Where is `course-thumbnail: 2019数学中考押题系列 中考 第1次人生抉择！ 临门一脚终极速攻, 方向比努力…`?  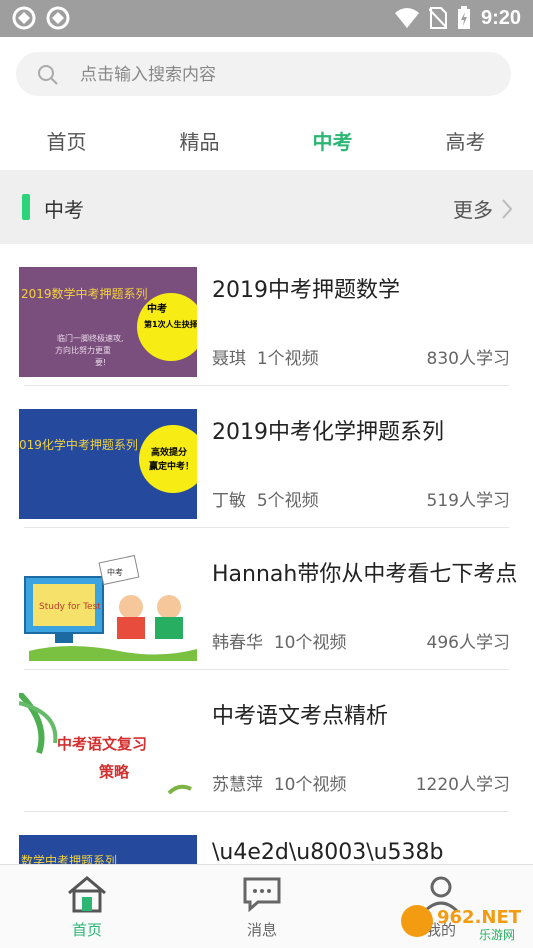
course-thumbnail: 2019数学中考押题系列 中考 第1次人生抉择！ 临门一脚终极速攻, 方向比努力… is located at coordinates (108, 322).